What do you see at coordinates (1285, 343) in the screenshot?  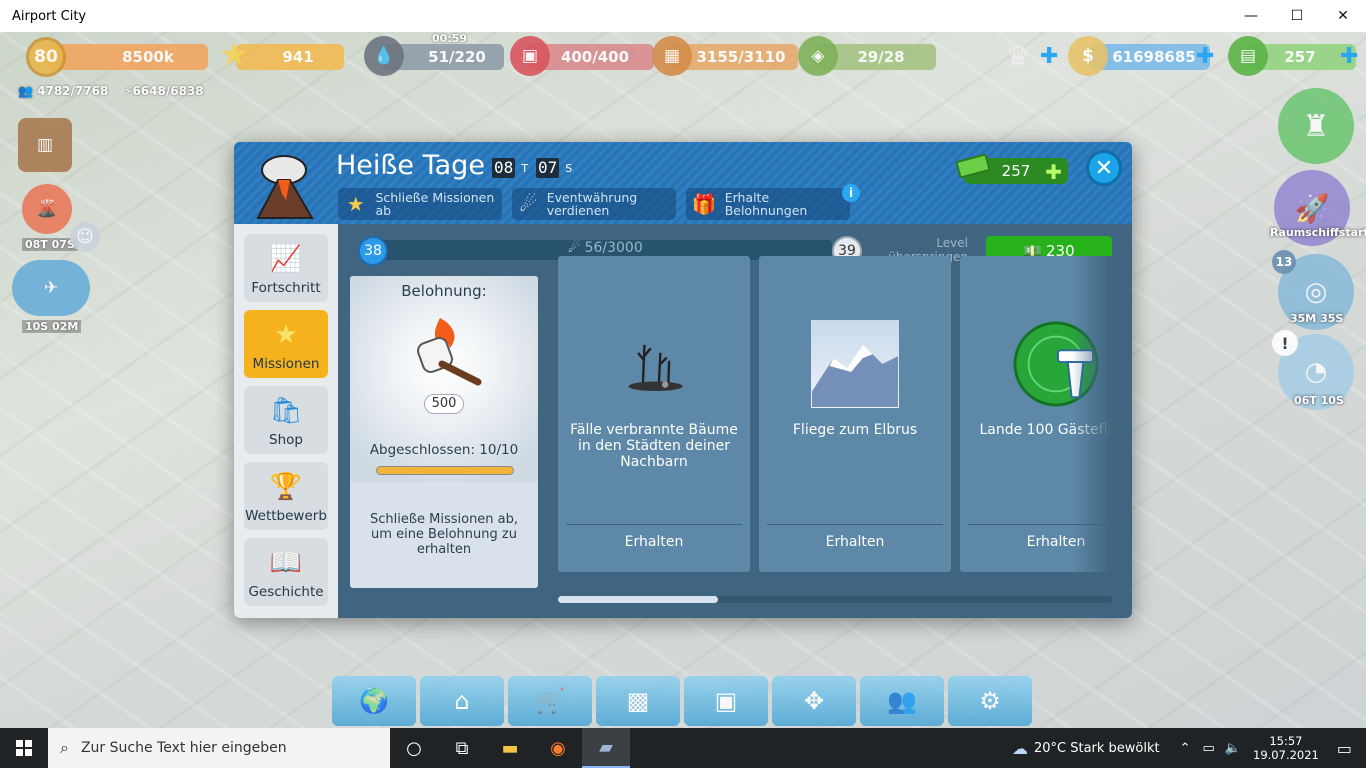 I see `alert-icon: !` at bounding box center [1285, 343].